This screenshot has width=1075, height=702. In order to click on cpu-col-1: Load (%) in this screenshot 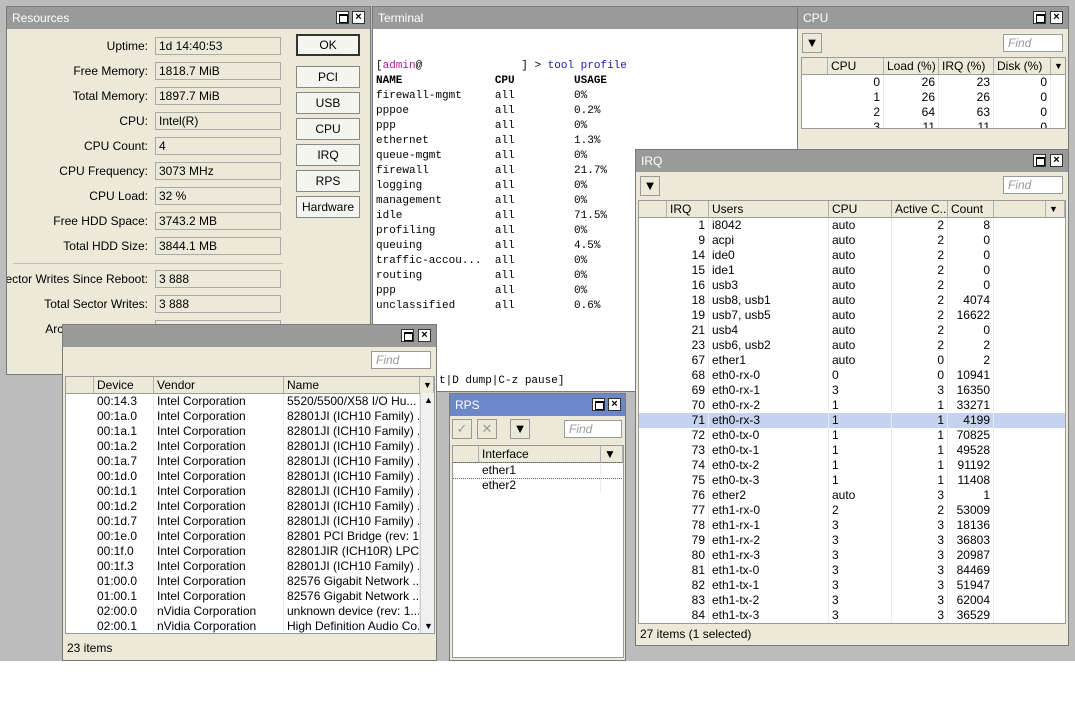, I will do `click(911, 66)`.